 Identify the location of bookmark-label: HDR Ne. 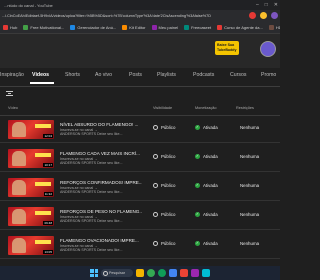
(277, 27).